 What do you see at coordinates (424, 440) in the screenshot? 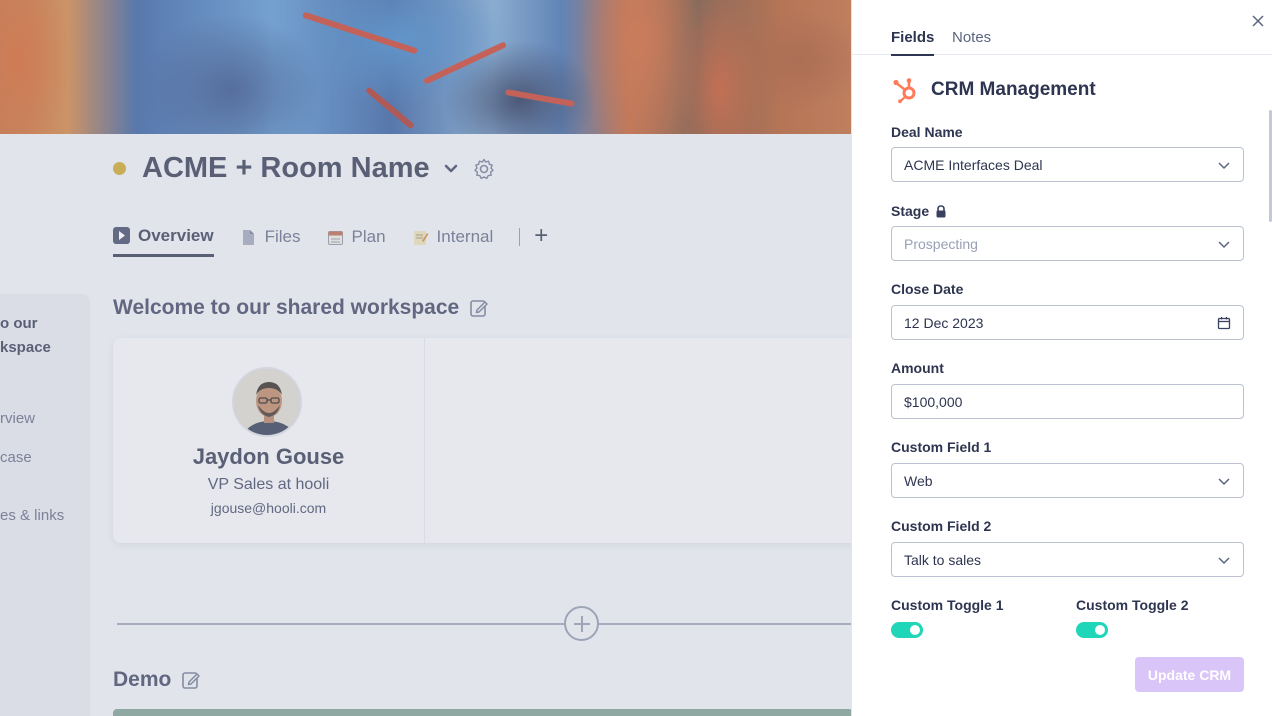
I see `card-divider` at bounding box center [424, 440].